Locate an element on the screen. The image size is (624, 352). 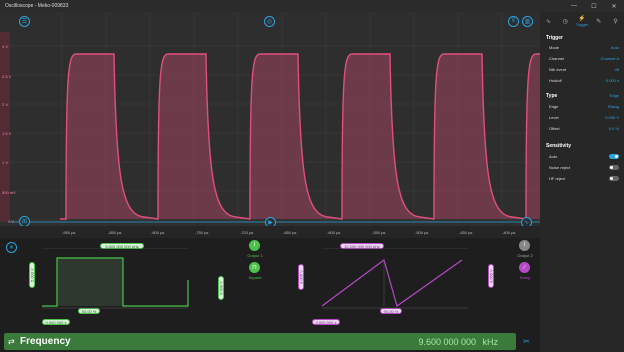
x-axis-label: -550 µs is located at coordinates (379, 232).